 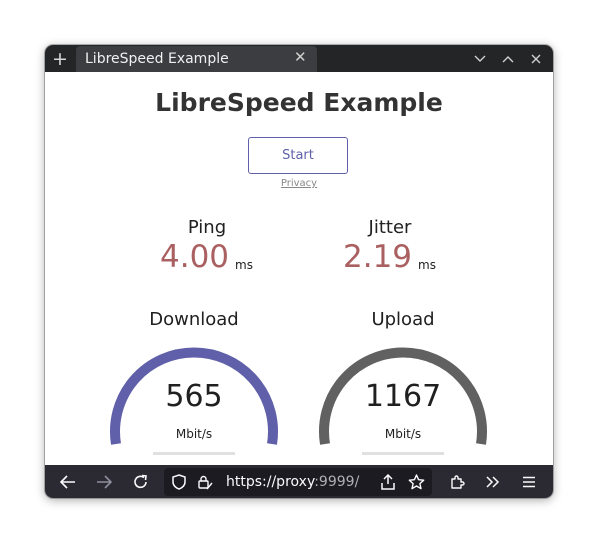 What do you see at coordinates (104, 481) in the screenshot?
I see `forward-icon` at bounding box center [104, 481].